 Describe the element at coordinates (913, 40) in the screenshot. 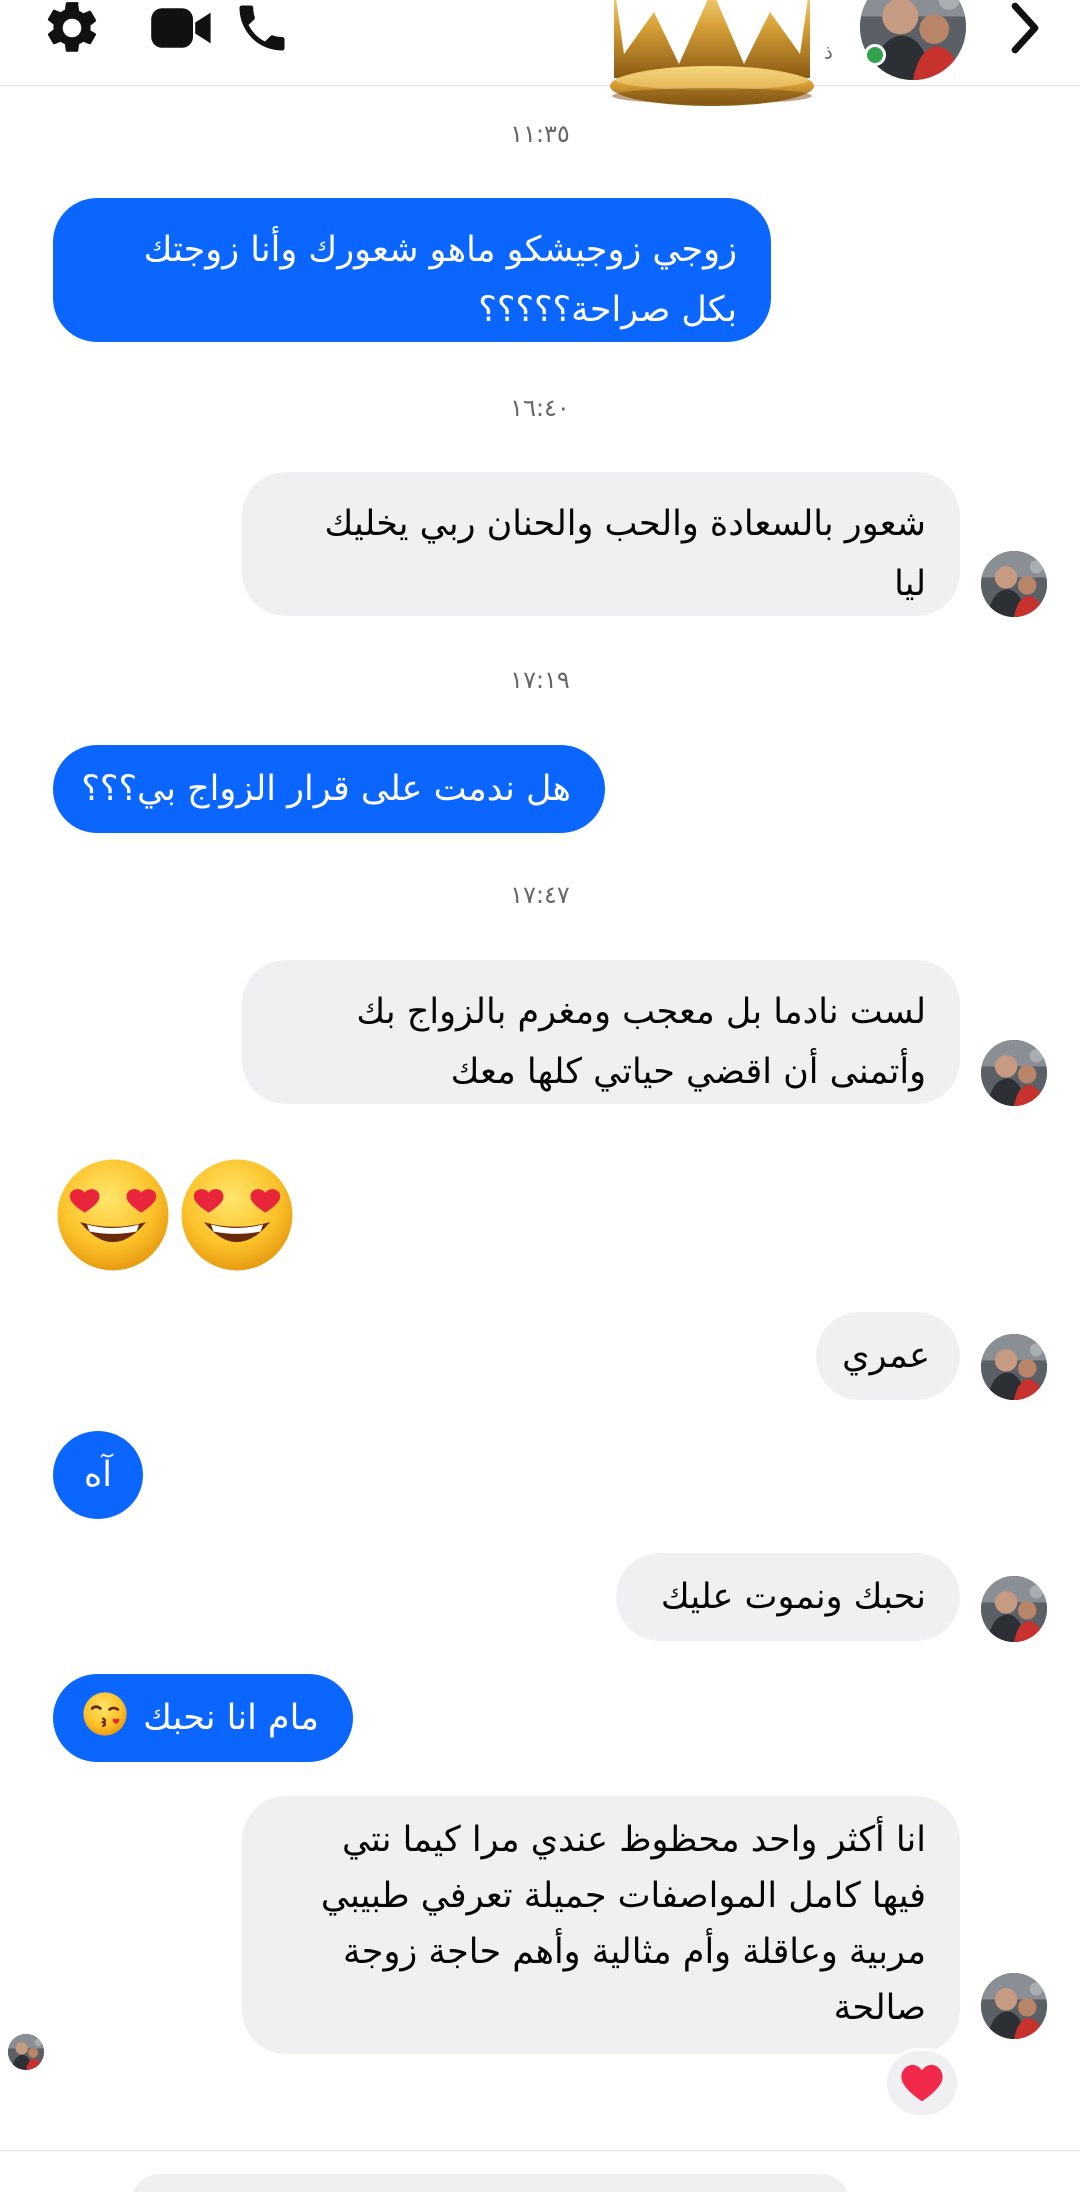

I see `contact-avatar` at that location.